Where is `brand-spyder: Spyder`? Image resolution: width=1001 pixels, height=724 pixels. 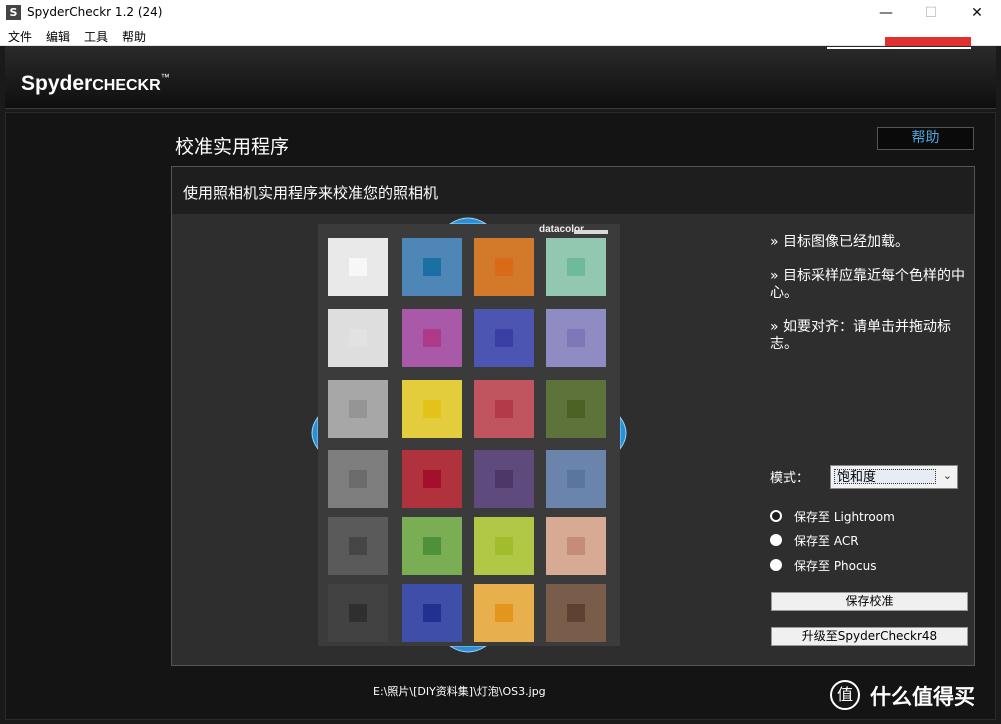
brand-spyder: Spyder is located at coordinates (57, 83).